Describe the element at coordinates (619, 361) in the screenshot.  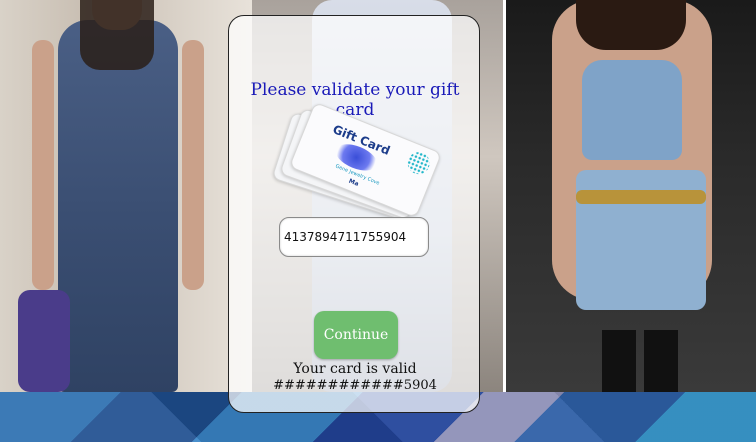
I see `model-boot-left` at that location.